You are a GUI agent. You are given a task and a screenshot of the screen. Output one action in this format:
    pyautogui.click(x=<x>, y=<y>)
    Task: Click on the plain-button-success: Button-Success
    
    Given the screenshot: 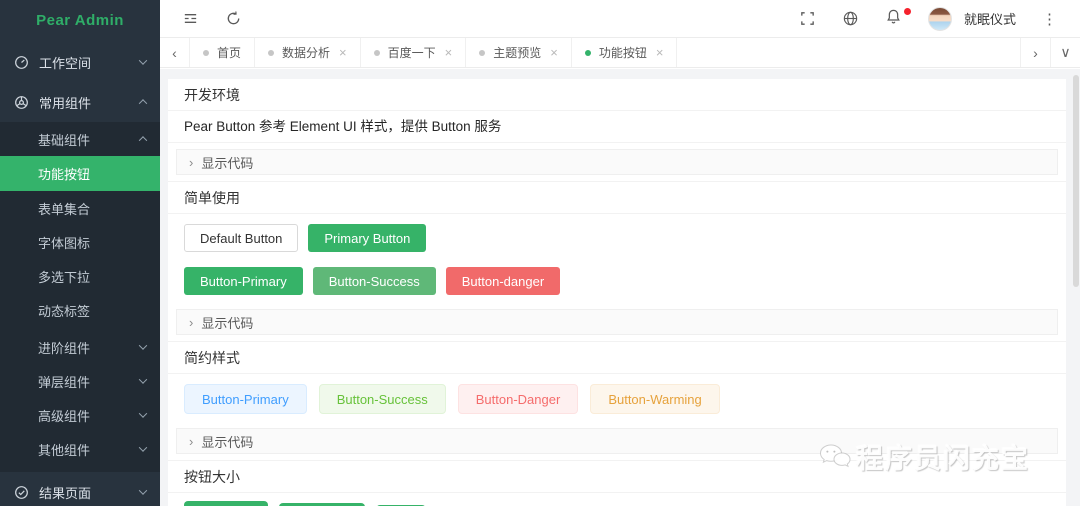 What is the action you would take?
    pyautogui.click(x=382, y=399)
    